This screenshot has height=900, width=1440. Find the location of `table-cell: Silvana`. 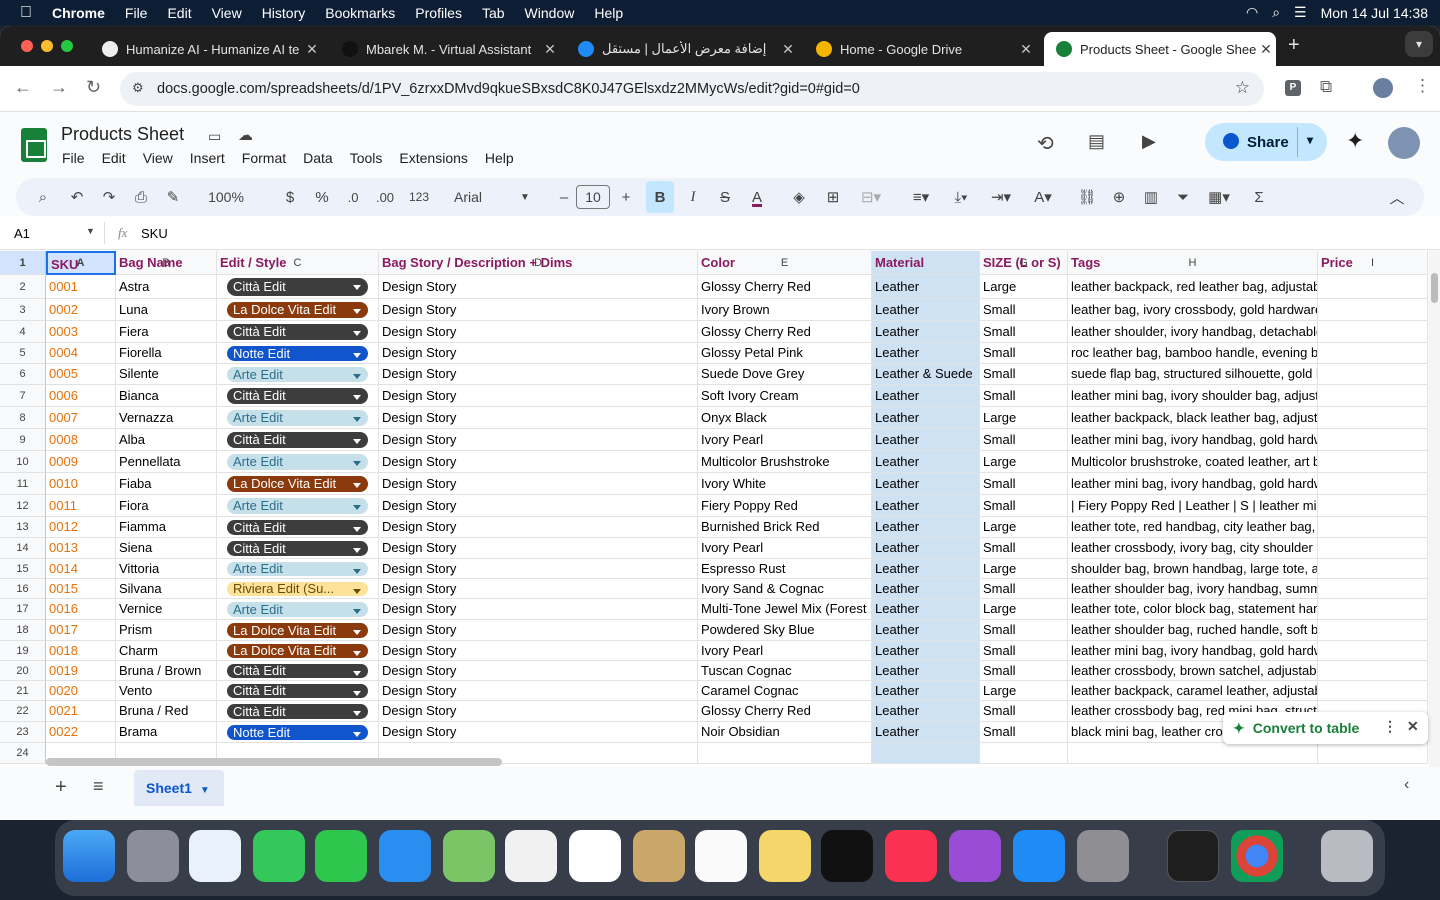

table-cell: Silvana is located at coordinates (166, 589).